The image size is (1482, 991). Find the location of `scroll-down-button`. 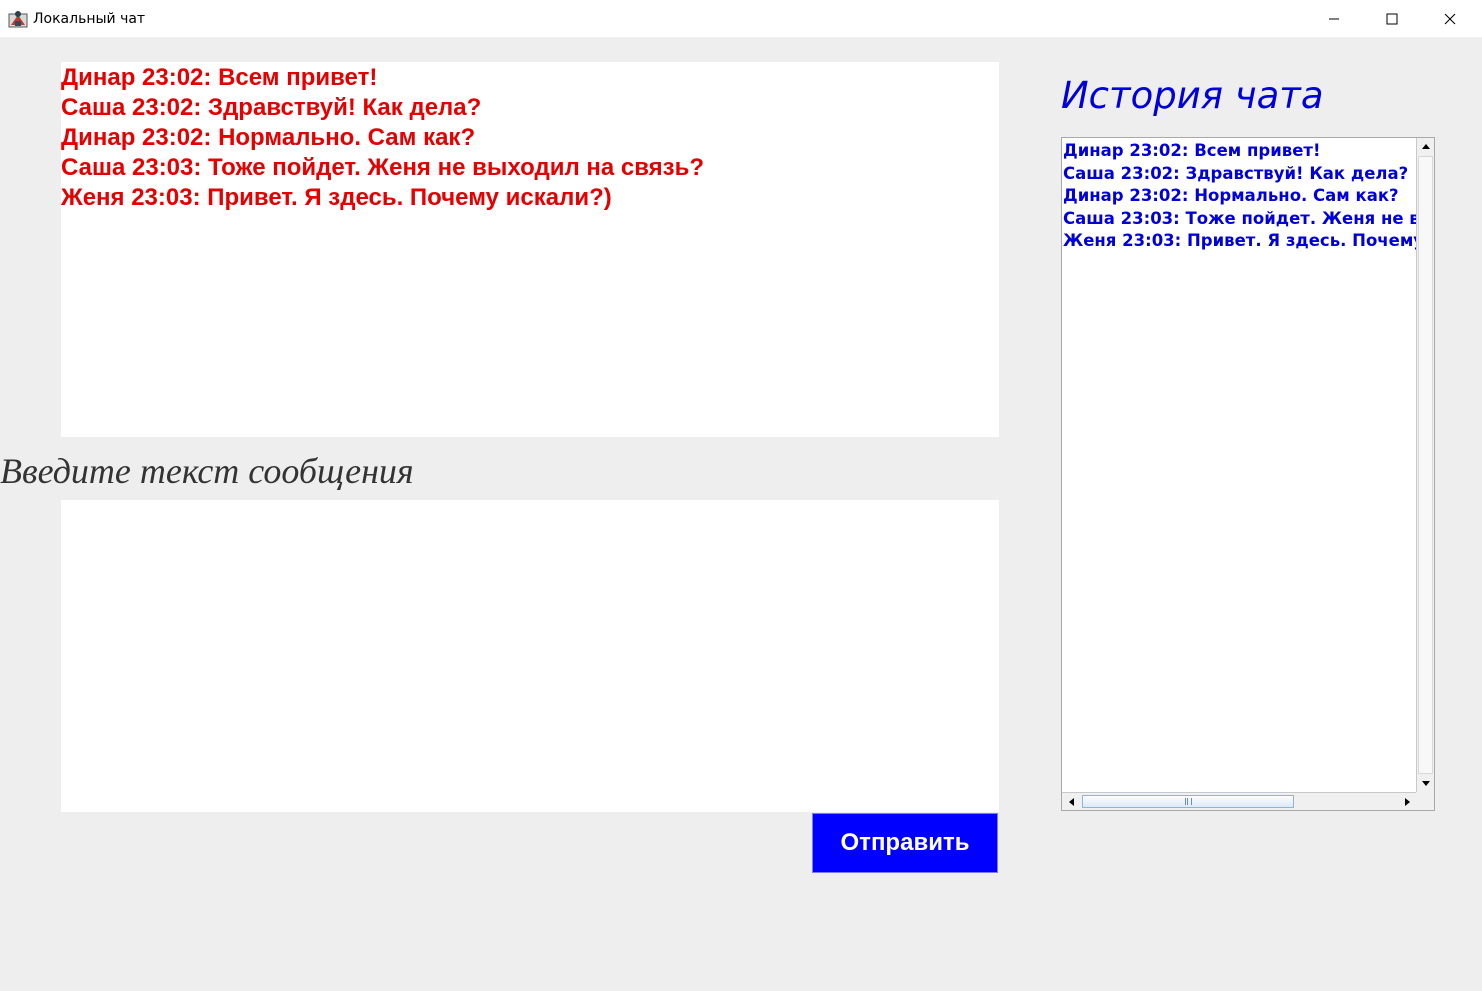

scroll-down-button is located at coordinates (1425, 783).